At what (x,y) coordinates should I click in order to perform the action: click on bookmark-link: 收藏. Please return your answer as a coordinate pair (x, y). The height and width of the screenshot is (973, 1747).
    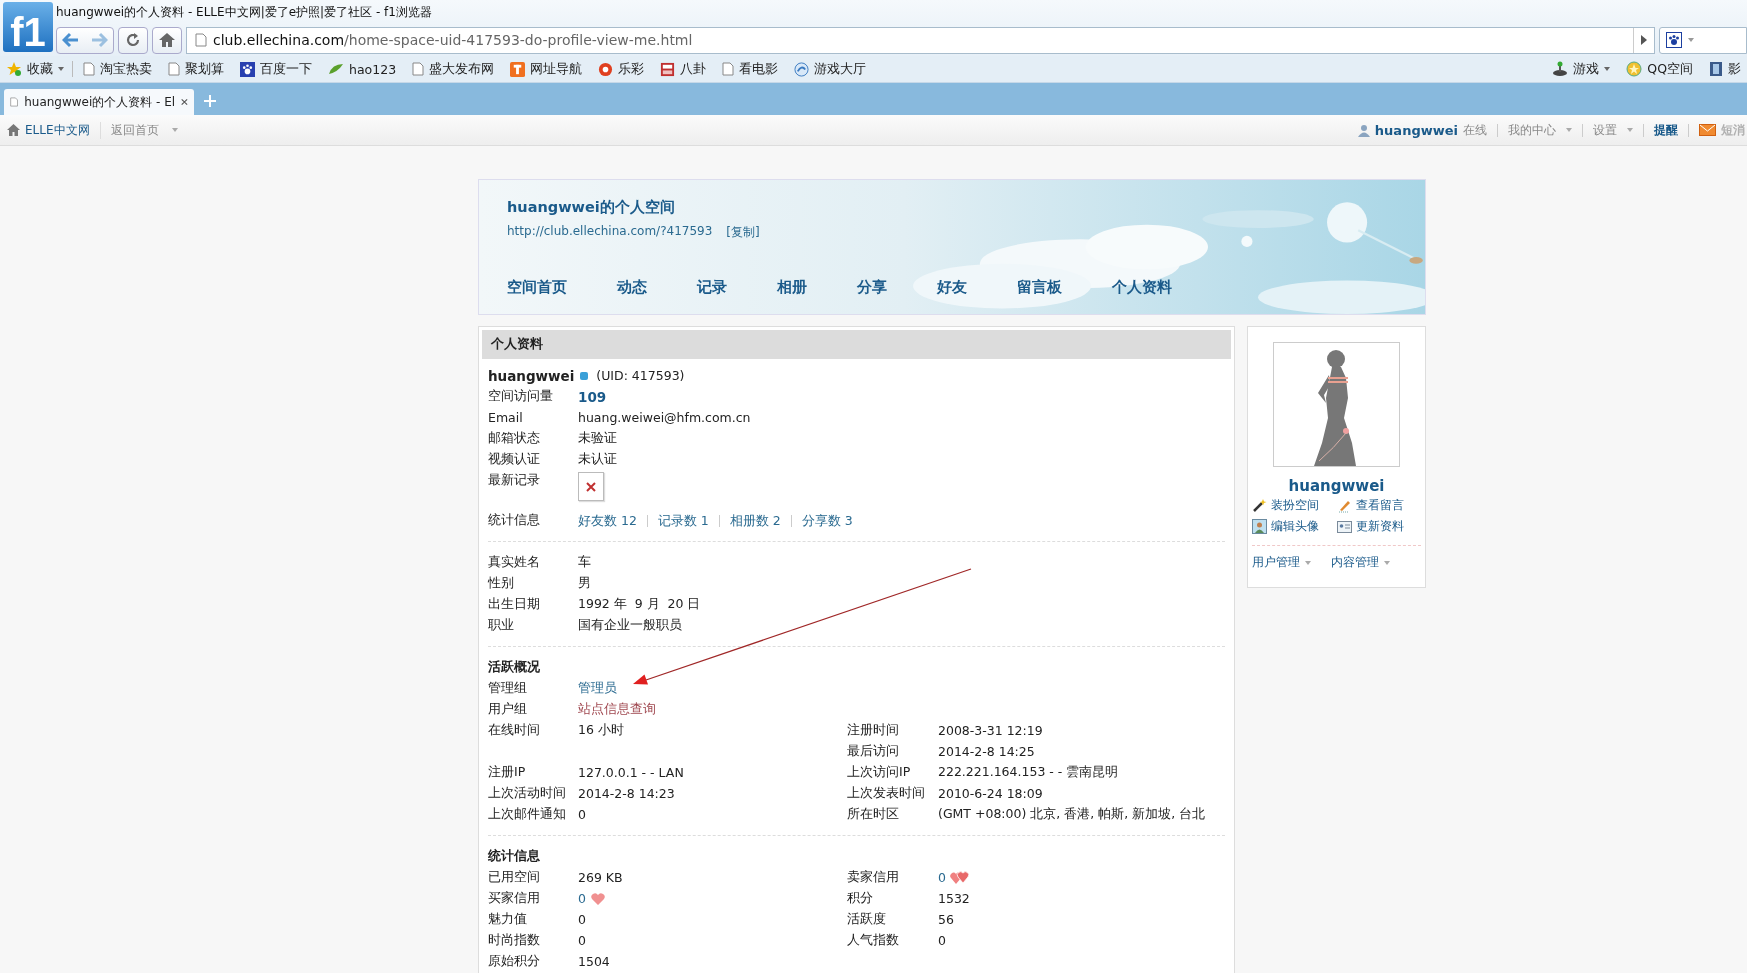
    Looking at the image, I should click on (35, 69).